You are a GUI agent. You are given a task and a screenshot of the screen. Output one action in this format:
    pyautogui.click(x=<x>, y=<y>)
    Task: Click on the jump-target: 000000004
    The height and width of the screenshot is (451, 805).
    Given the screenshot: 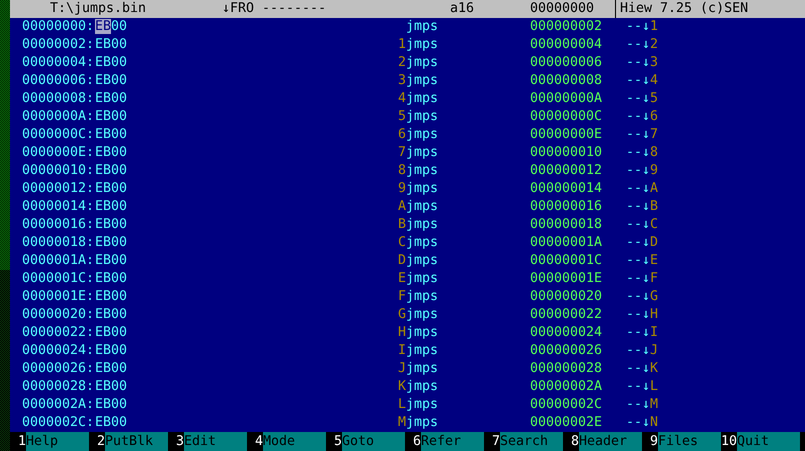 What is the action you would take?
    pyautogui.click(x=567, y=45)
    